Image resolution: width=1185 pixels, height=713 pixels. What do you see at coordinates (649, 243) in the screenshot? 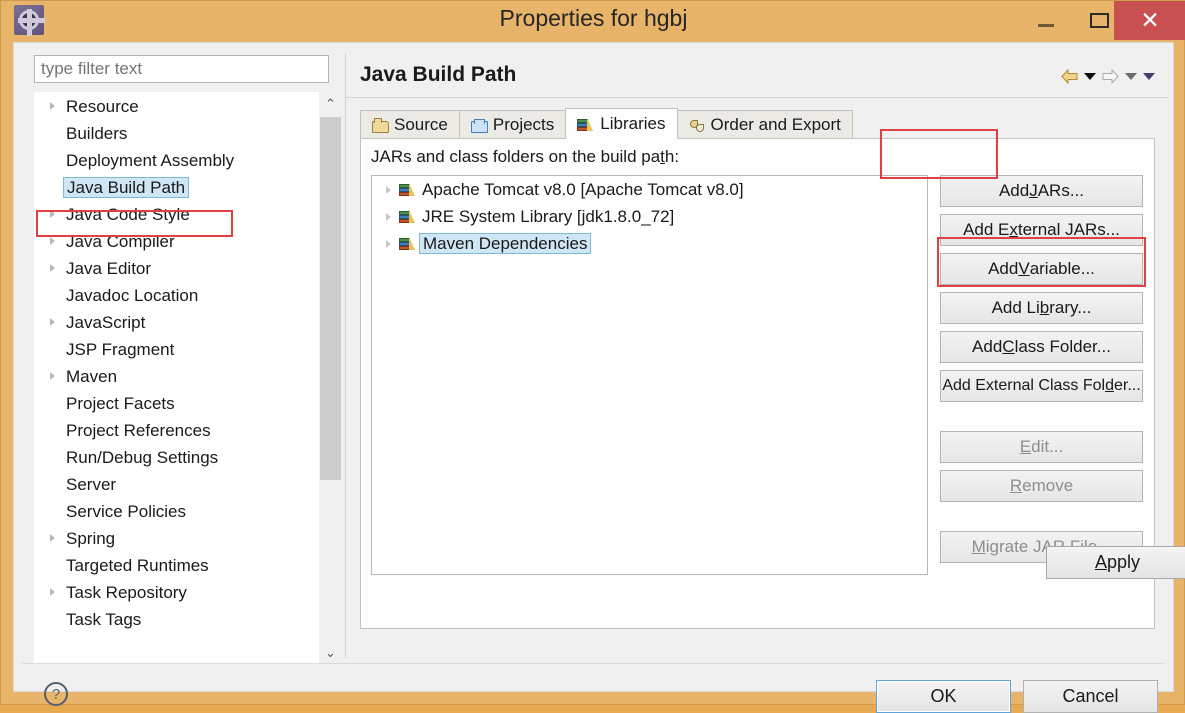
I see `list-item: Maven Dependencies` at bounding box center [649, 243].